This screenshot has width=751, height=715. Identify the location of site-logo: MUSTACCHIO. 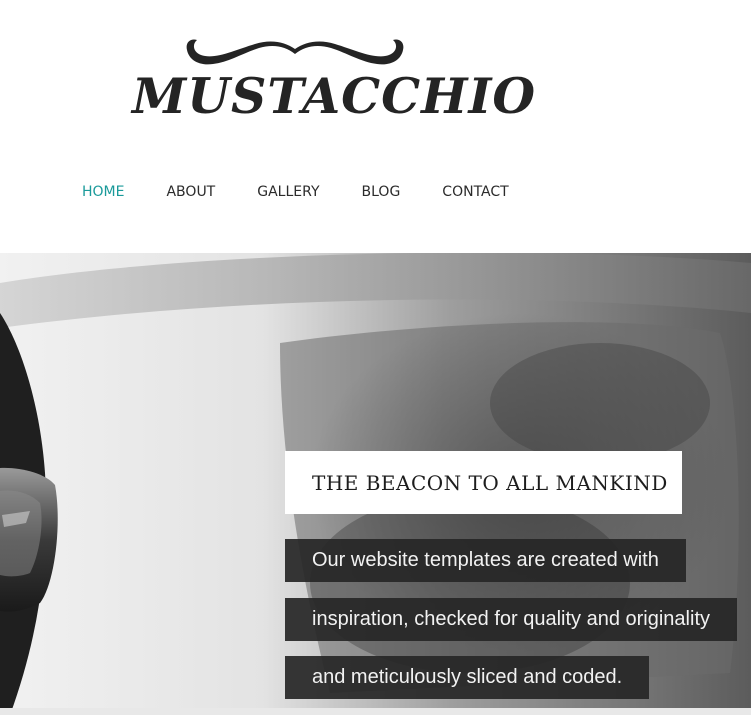
(332, 84).